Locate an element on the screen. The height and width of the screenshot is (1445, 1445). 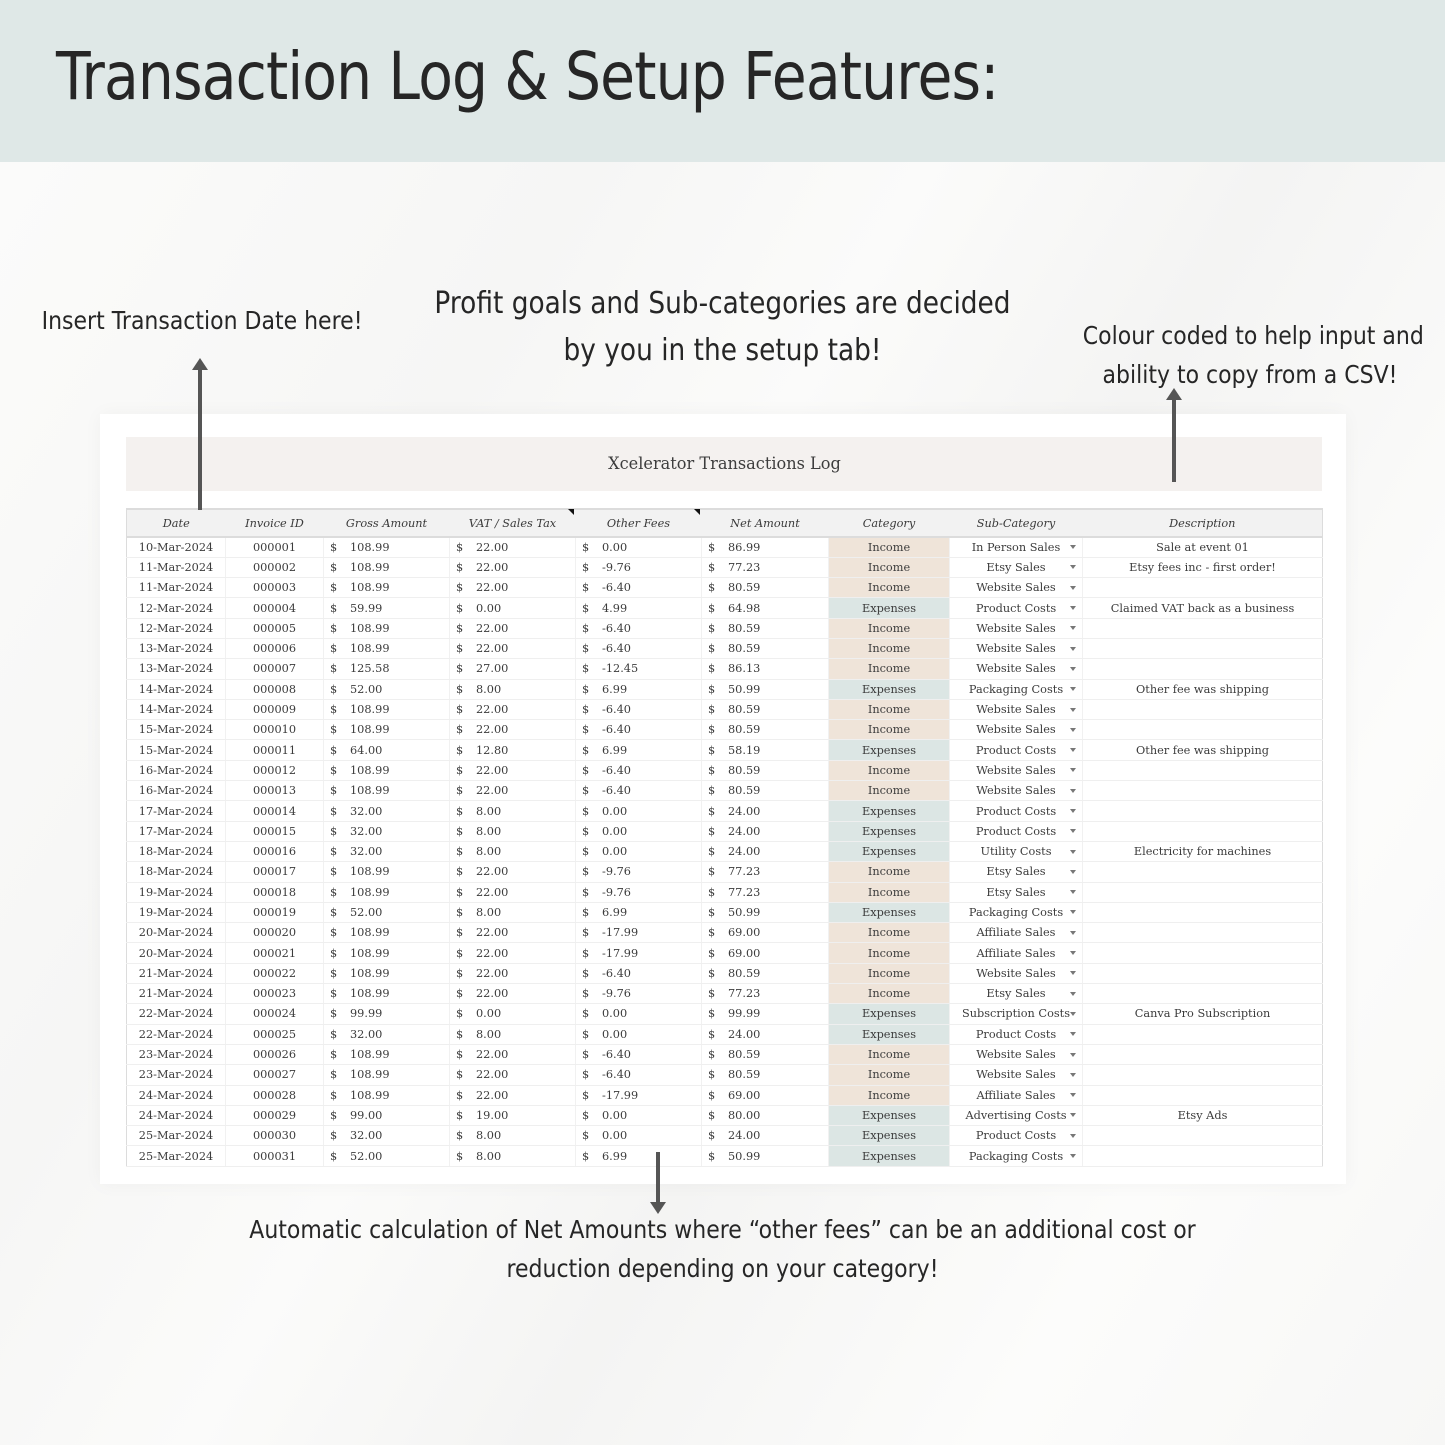
description-cell: Etsy fees inc - first order! is located at coordinates (1202, 568).